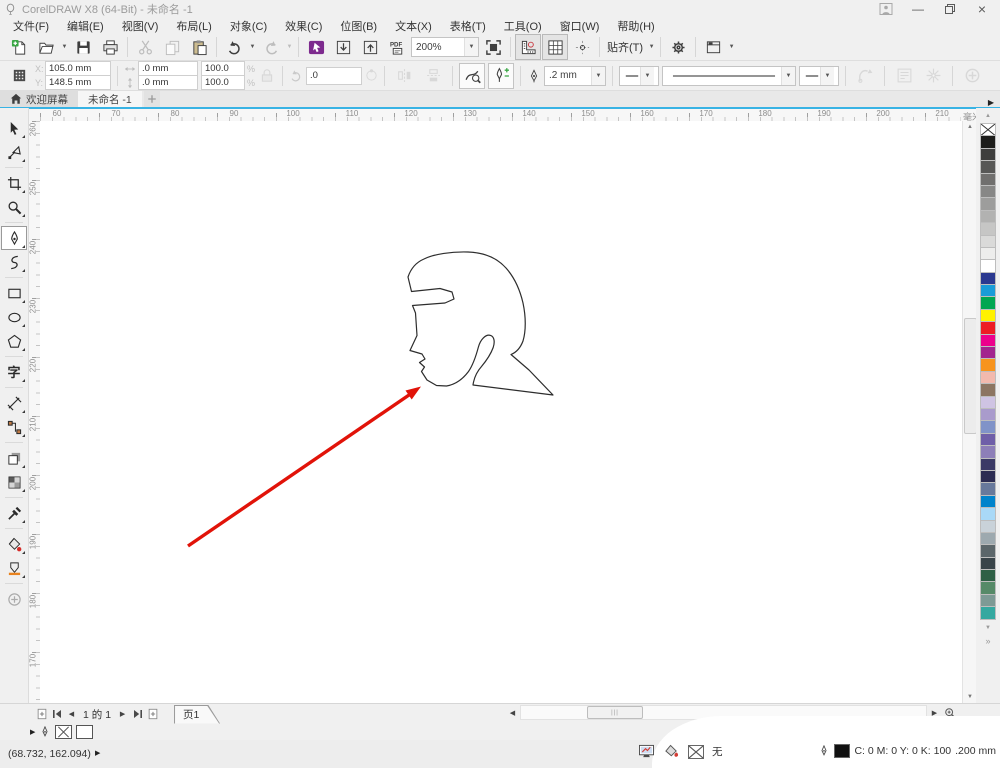 The width and height of the screenshot is (1000, 768). I want to click on paste-button, so click(199, 47).